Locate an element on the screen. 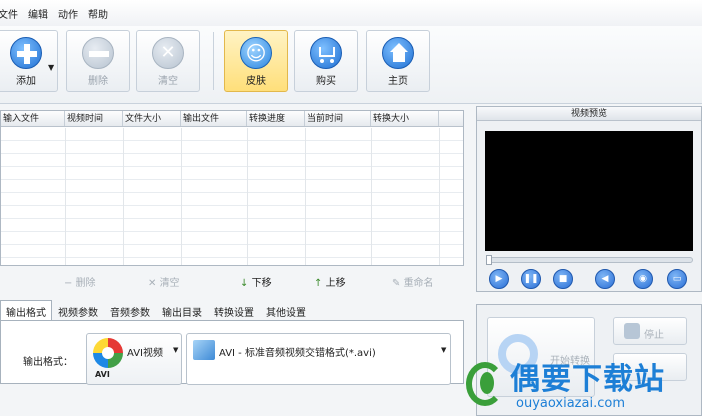  home-button: 主页 is located at coordinates (398, 61).